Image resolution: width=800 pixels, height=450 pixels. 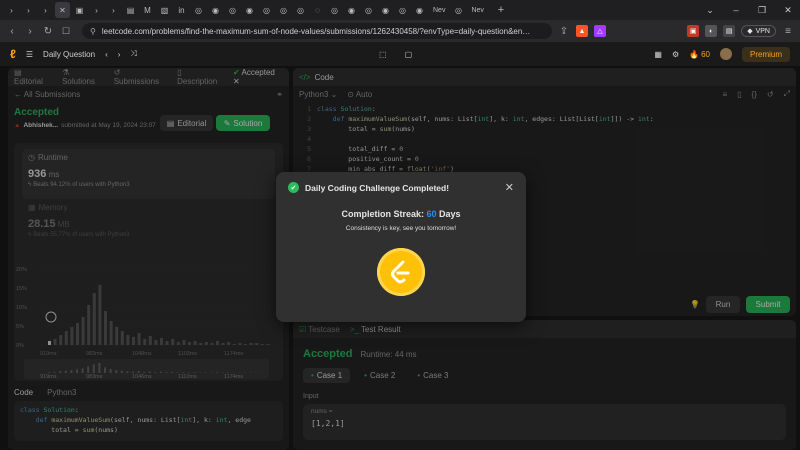 What do you see at coordinates (762, 10) in the screenshot?
I see `maximize-button: ❐` at bounding box center [762, 10].